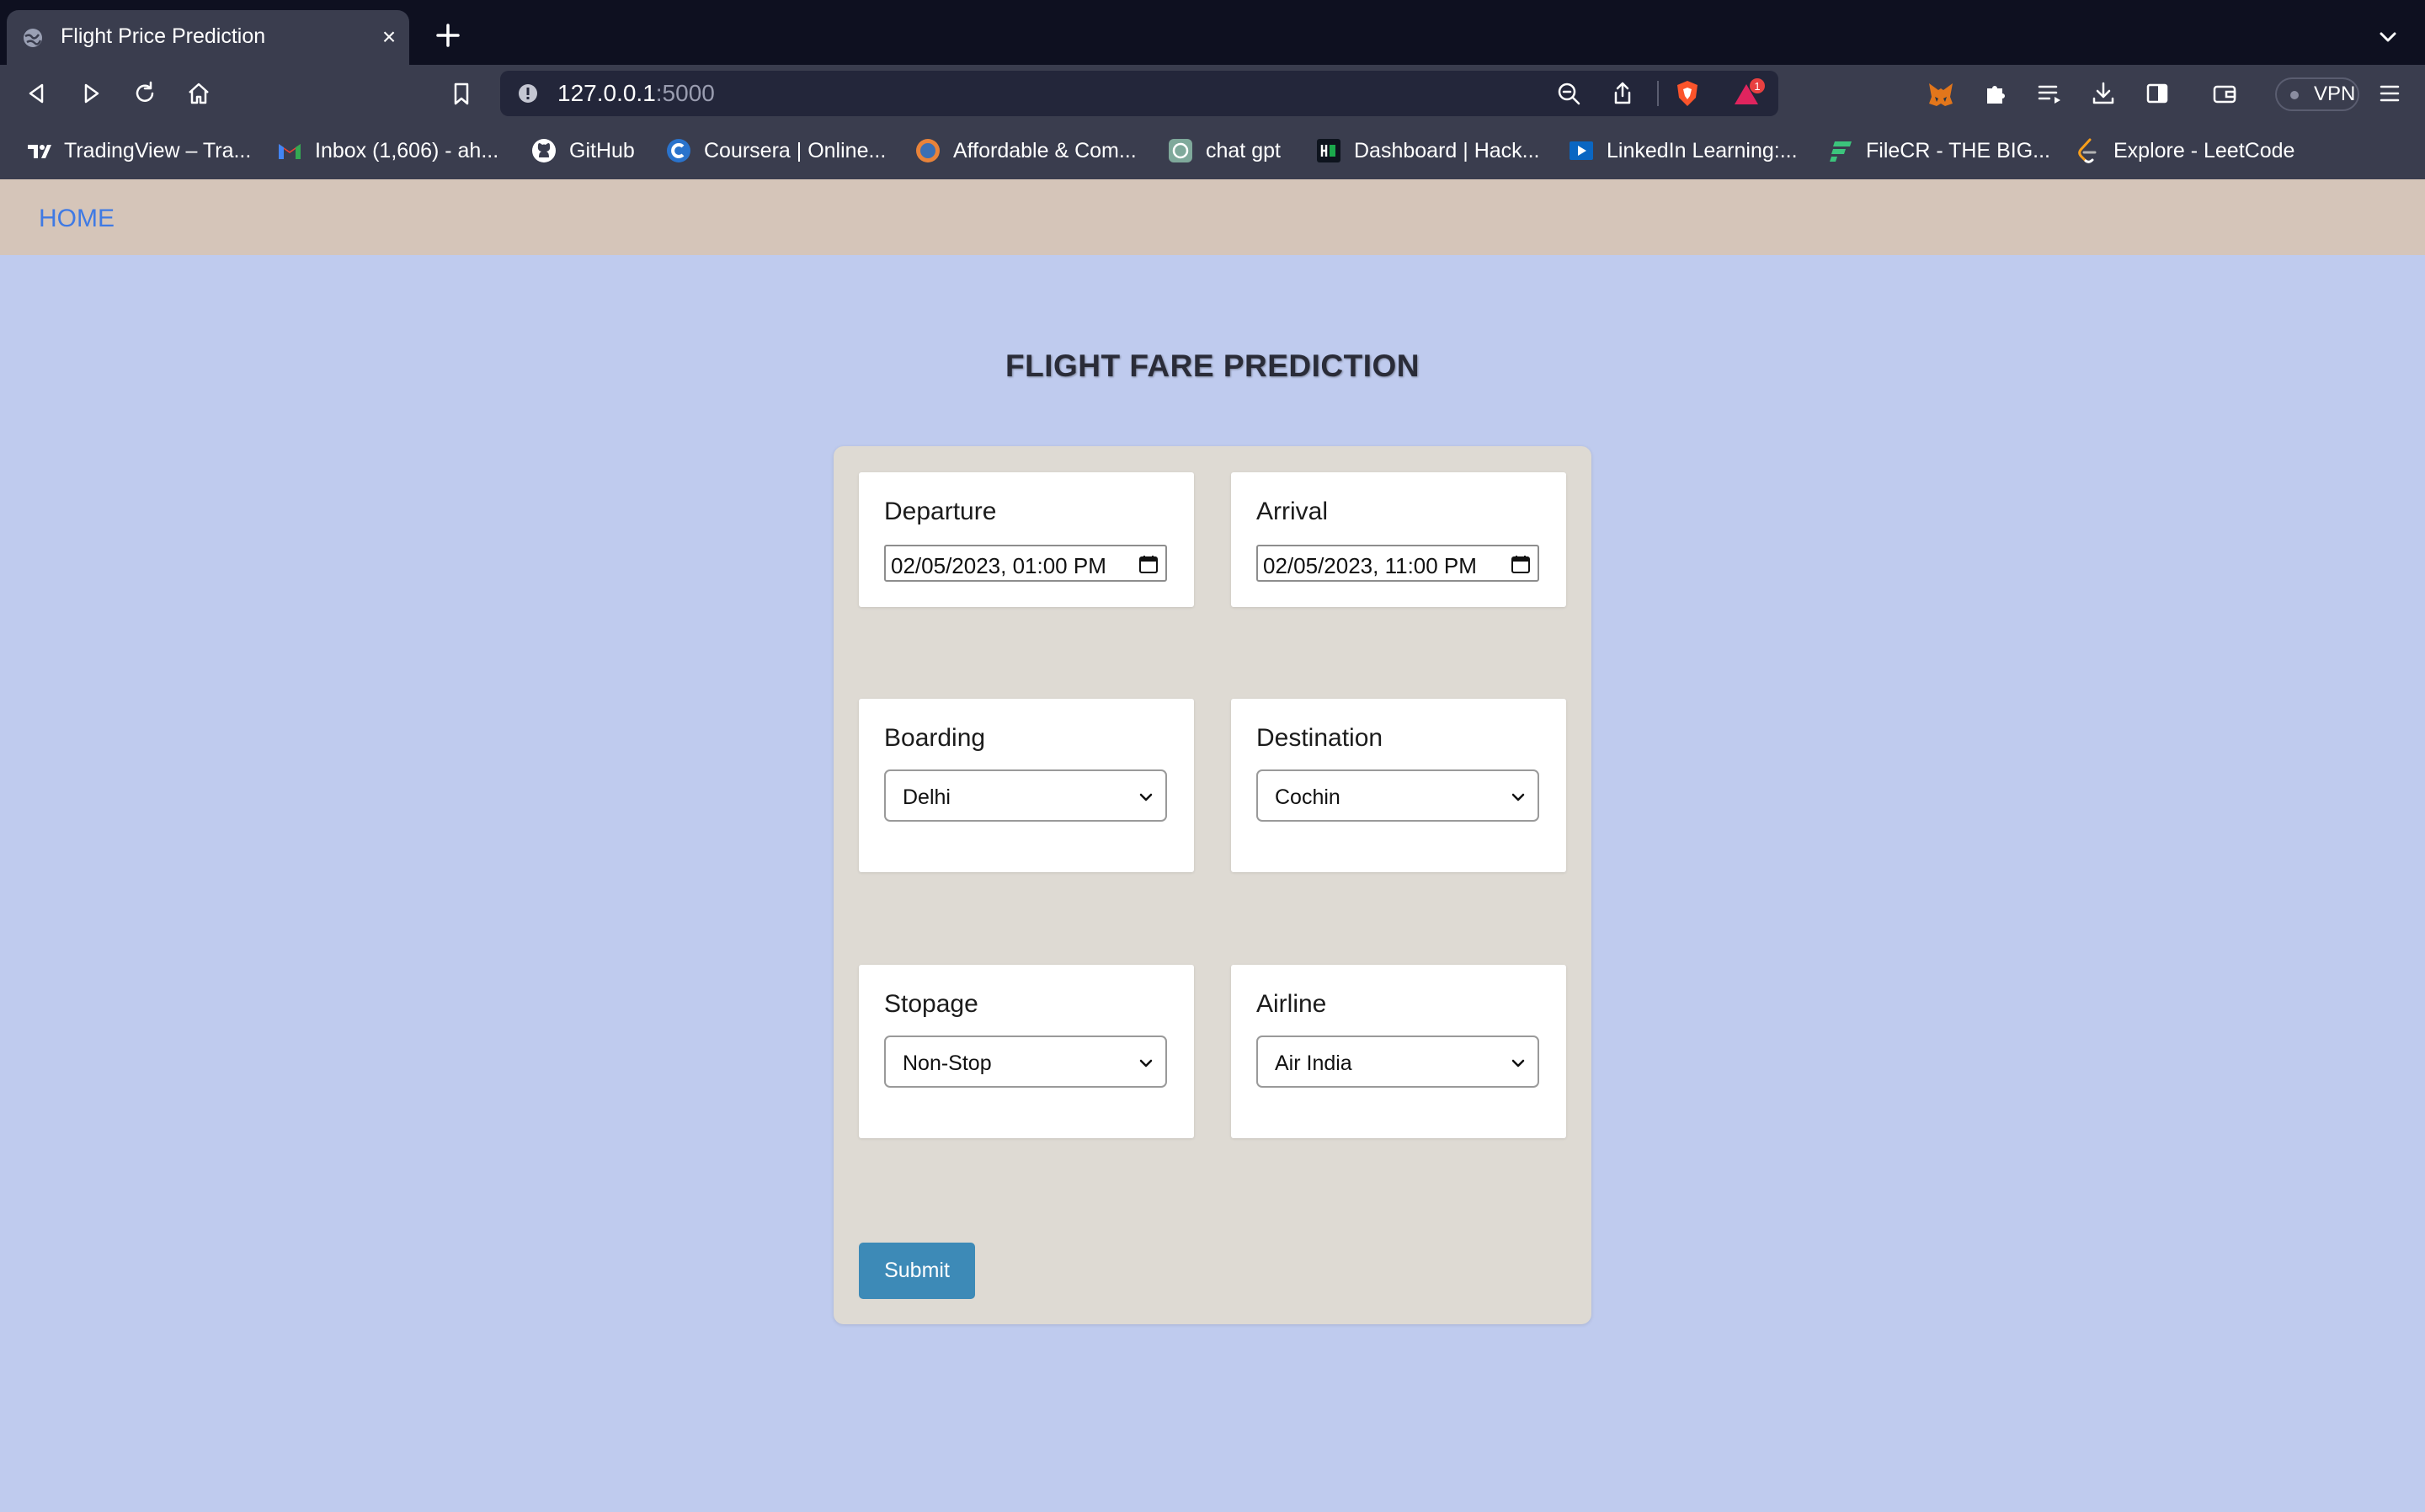 This screenshot has height=1512, width=2425. What do you see at coordinates (931, 1004) in the screenshot?
I see `stopage-label: Stopage` at bounding box center [931, 1004].